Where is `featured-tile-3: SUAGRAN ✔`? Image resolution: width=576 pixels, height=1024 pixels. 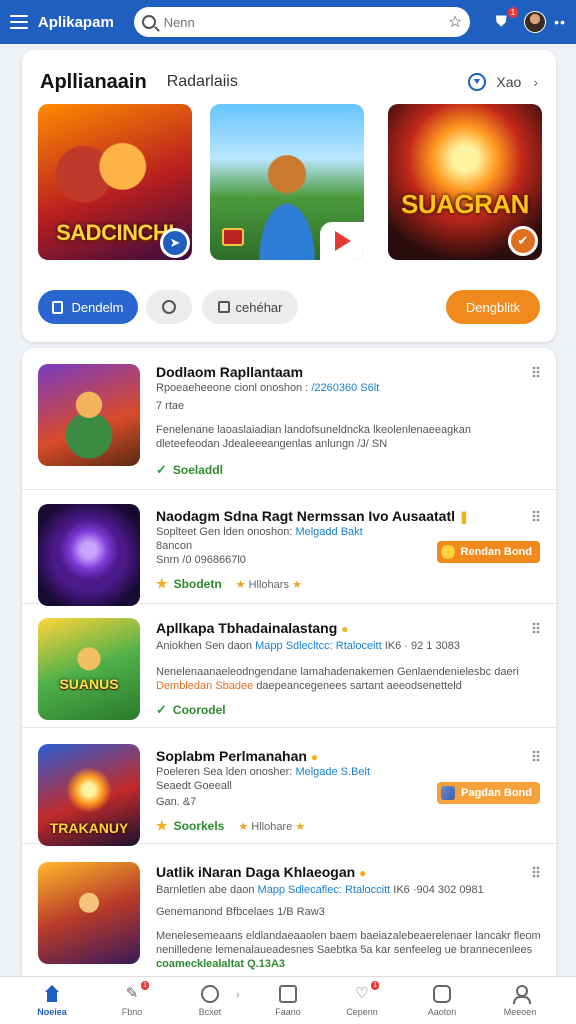 featured-tile-3: SUAGRAN ✔ is located at coordinates (465, 182).